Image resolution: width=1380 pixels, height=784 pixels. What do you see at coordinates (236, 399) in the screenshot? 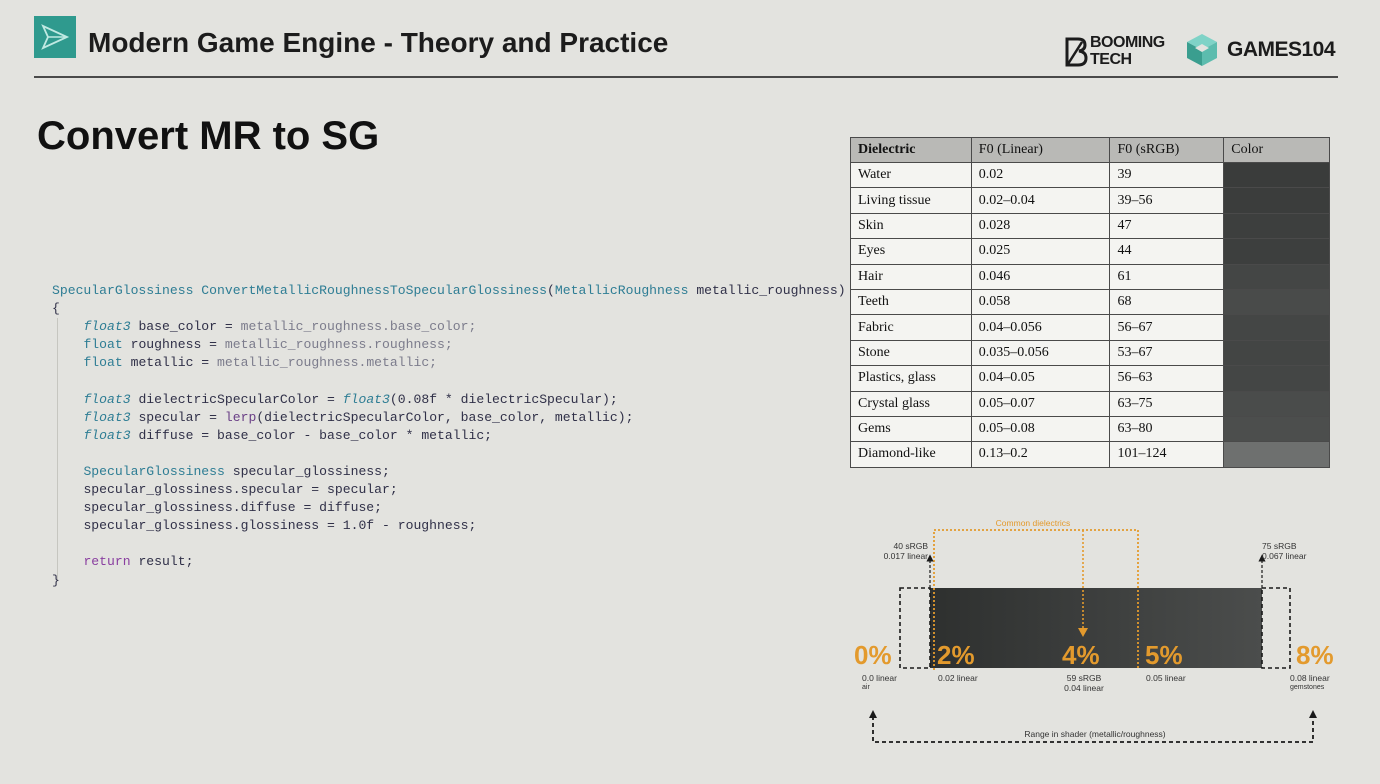
I see `code-token: dielectricSpecularColor =` at bounding box center [236, 399].